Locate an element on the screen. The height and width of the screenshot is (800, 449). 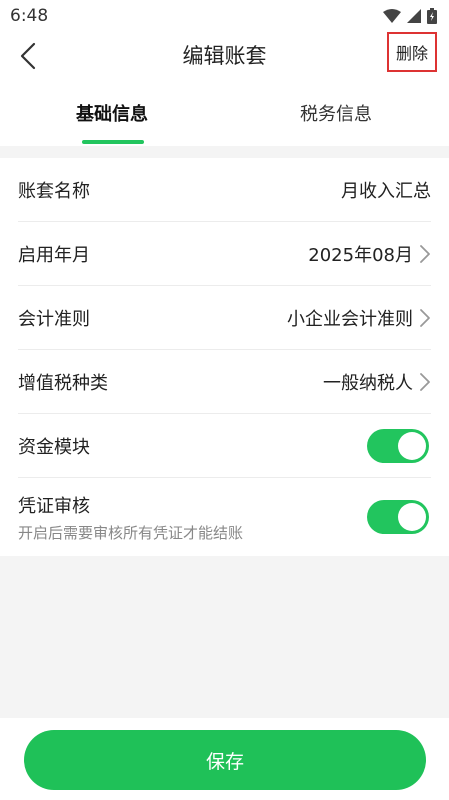
row-start-month: 启用年月 2025年08月 is located at coordinates (224, 254).